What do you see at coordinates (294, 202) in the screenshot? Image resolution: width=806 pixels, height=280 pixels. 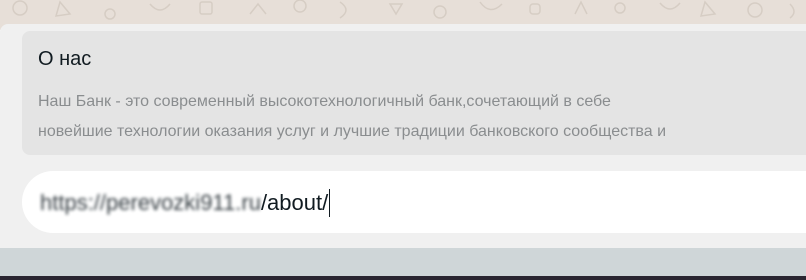 I see `visible-url-part: /about/` at bounding box center [294, 202].